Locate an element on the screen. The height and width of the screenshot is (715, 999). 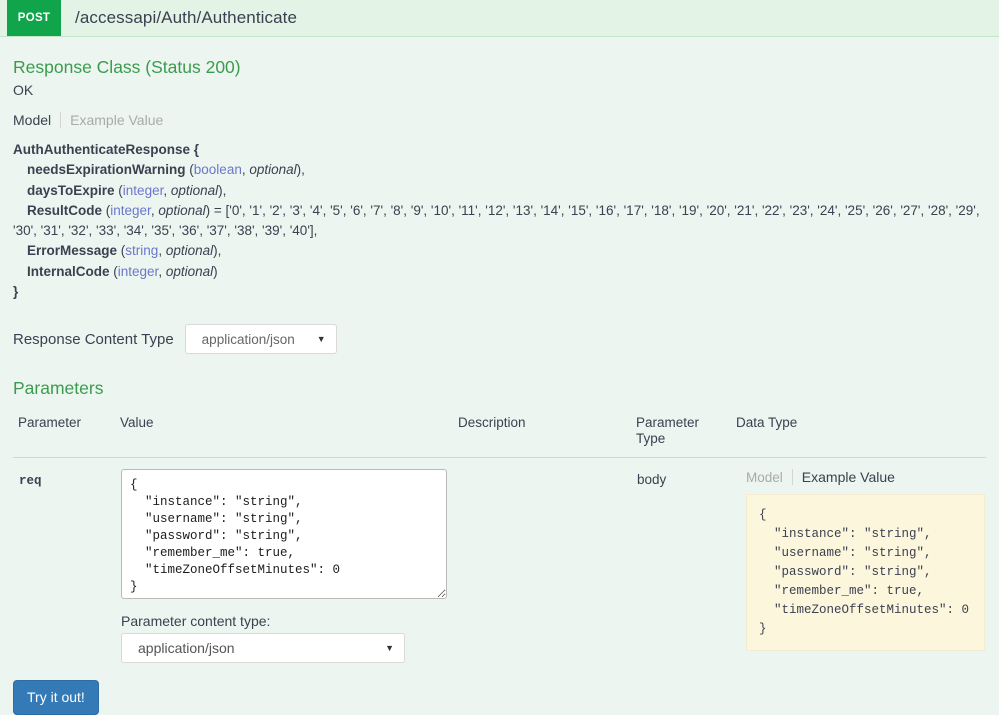
request-body-input is located at coordinates (284, 534).